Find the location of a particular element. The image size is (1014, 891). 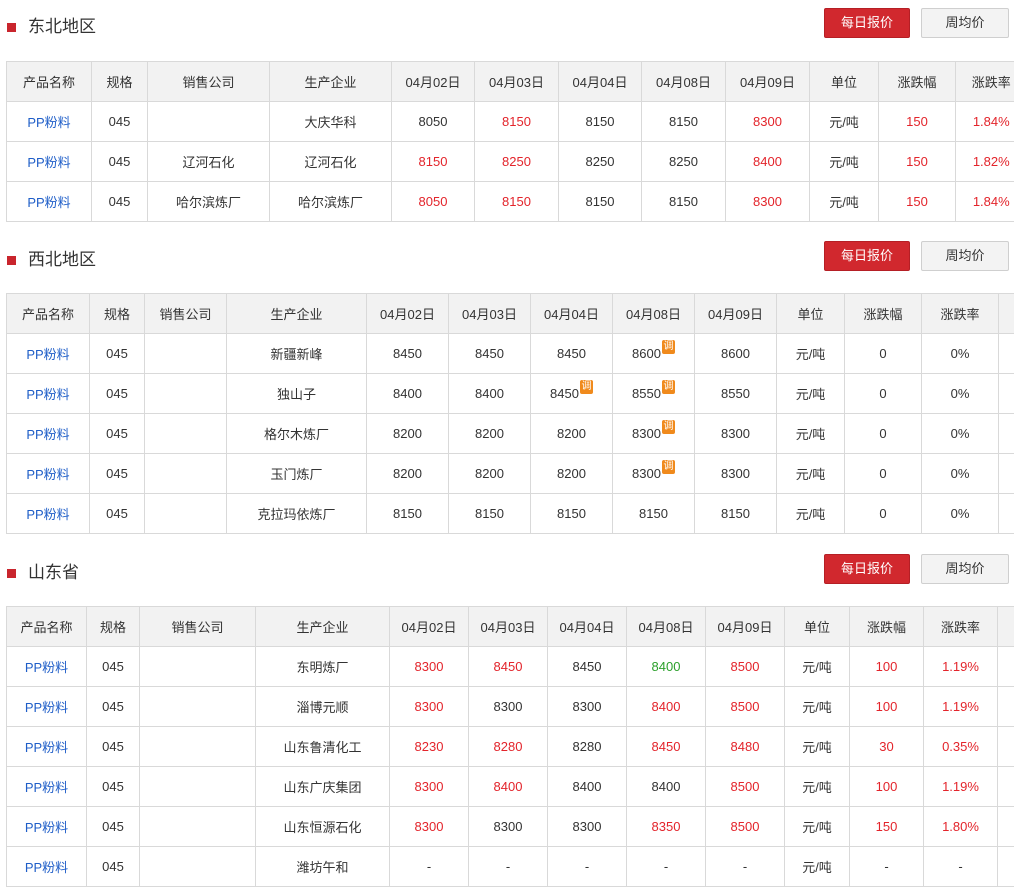

price-0409: 8550 is located at coordinates (735, 393).